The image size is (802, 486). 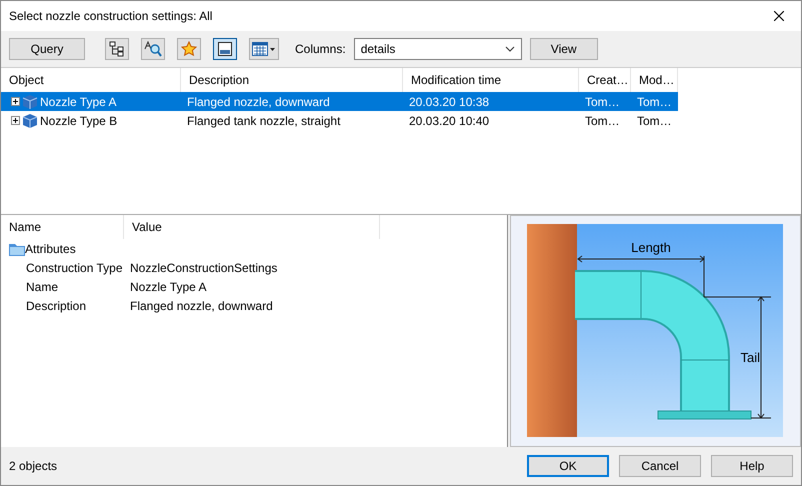 What do you see at coordinates (50, 249) in the screenshot?
I see `group-label: Attributes` at bounding box center [50, 249].